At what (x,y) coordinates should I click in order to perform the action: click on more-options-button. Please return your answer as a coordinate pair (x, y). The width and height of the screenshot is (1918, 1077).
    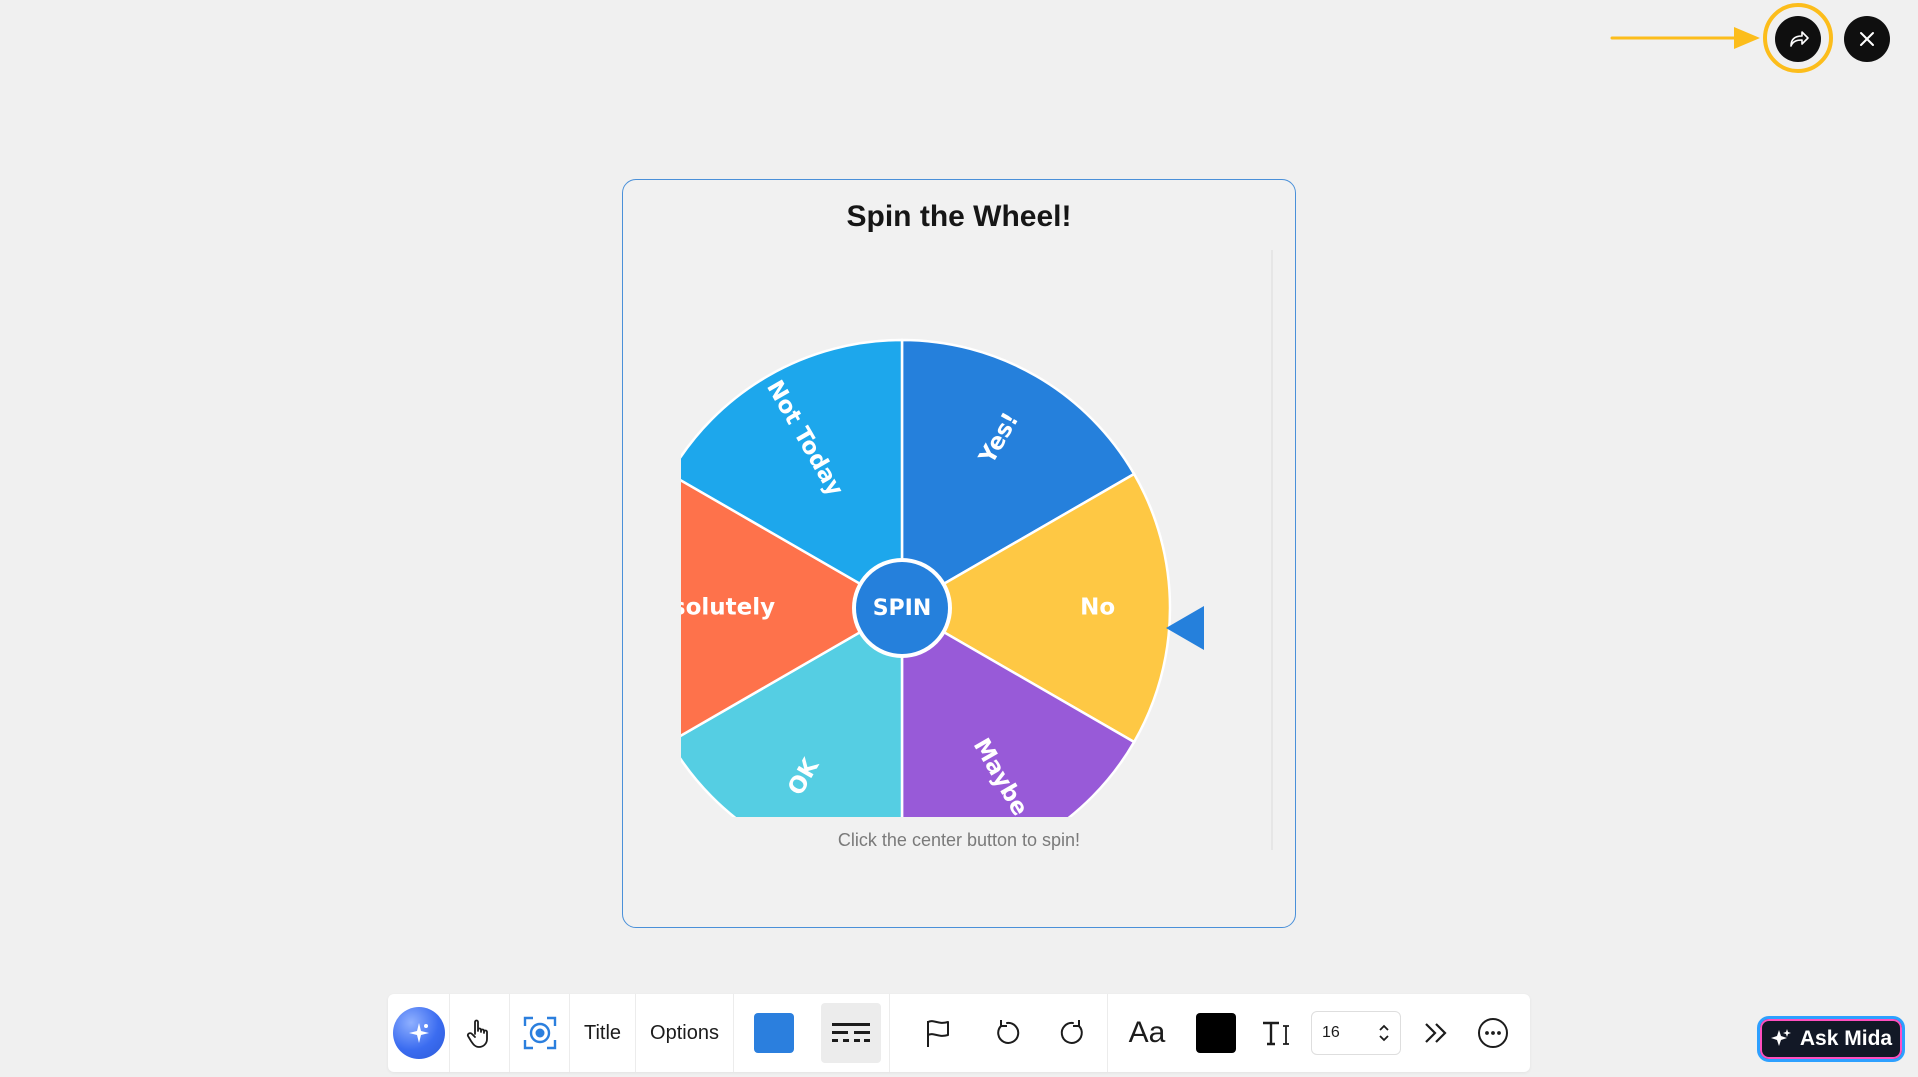
    Looking at the image, I should click on (1493, 1033).